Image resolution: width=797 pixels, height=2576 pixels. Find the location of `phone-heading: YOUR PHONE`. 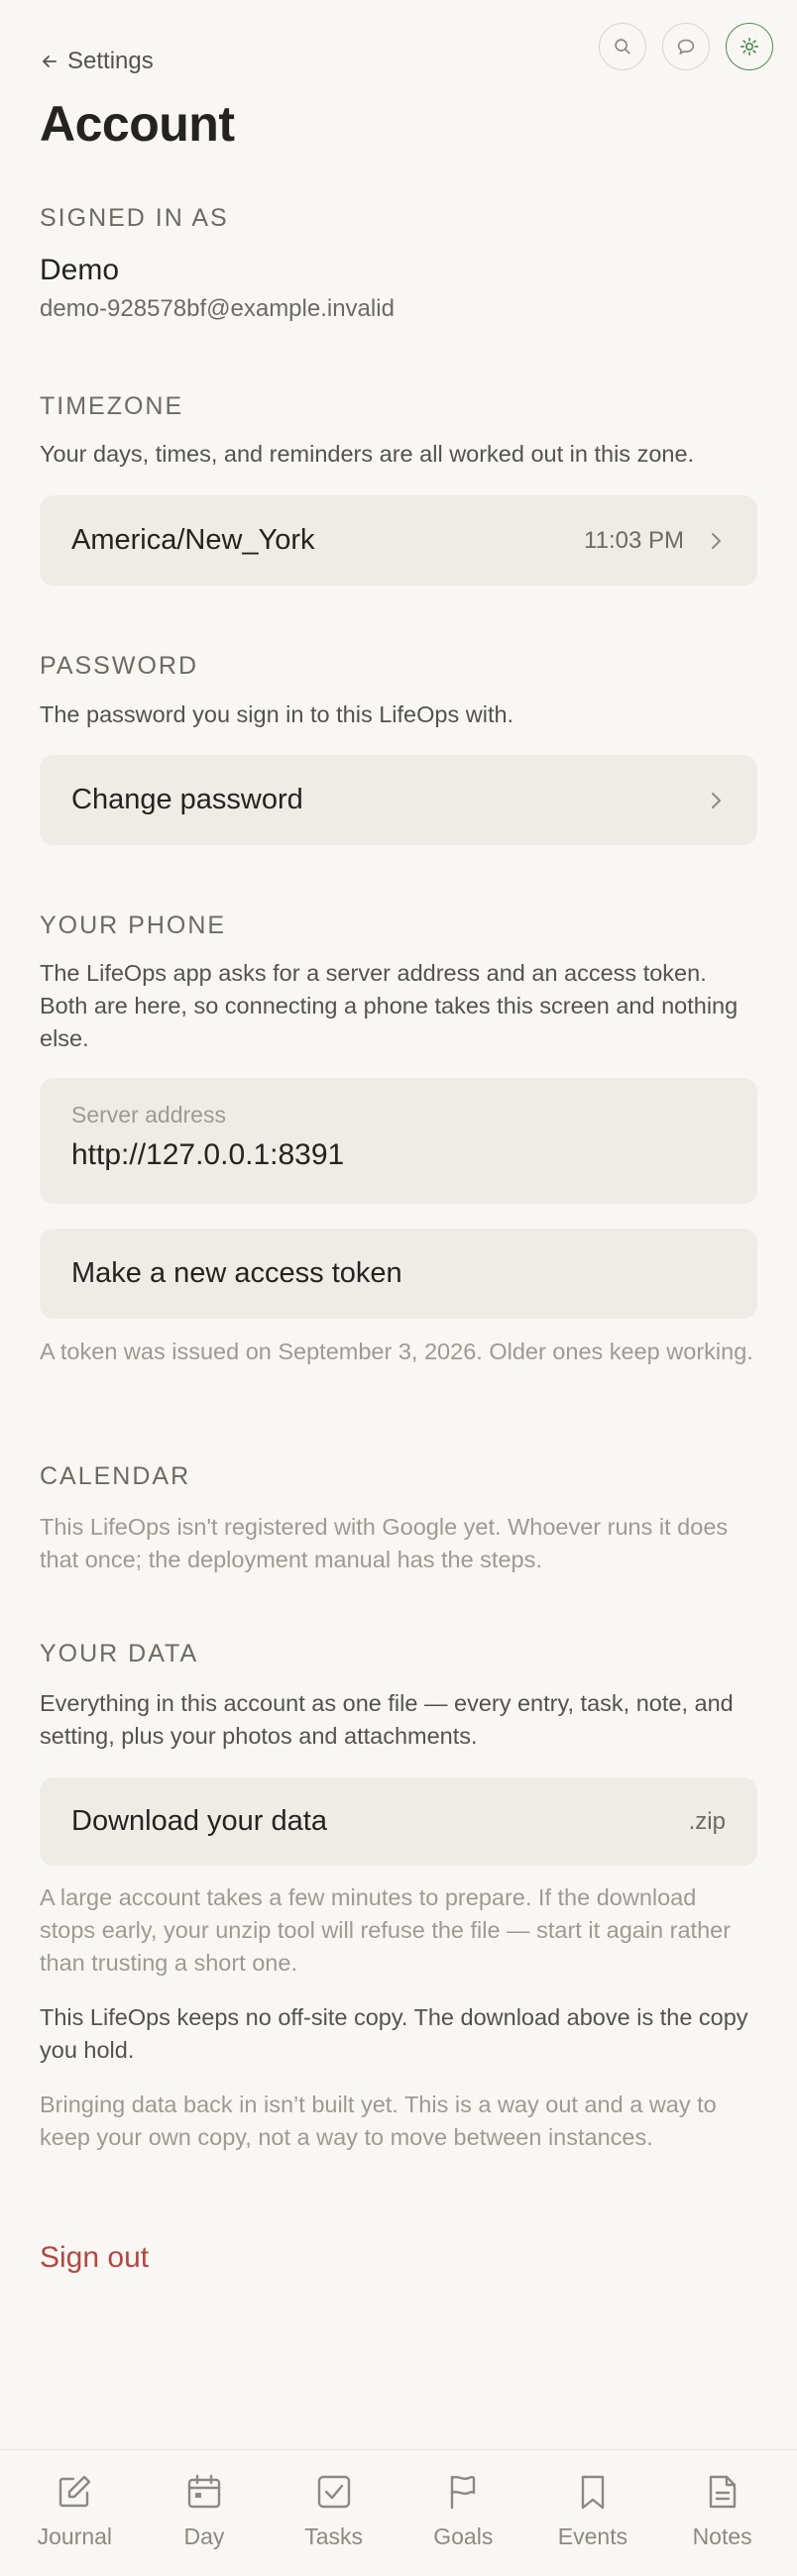

phone-heading: YOUR PHONE is located at coordinates (133, 925).